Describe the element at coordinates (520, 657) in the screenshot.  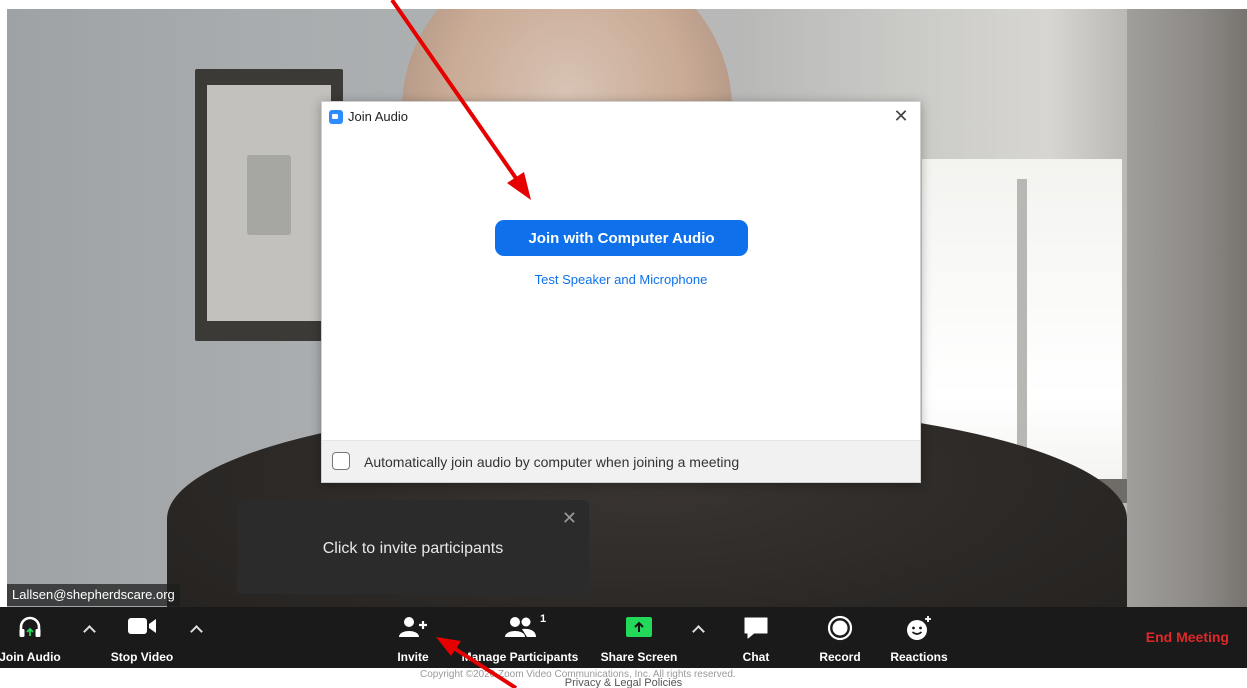
I see `manage-participants-label: Manage Participants` at that location.